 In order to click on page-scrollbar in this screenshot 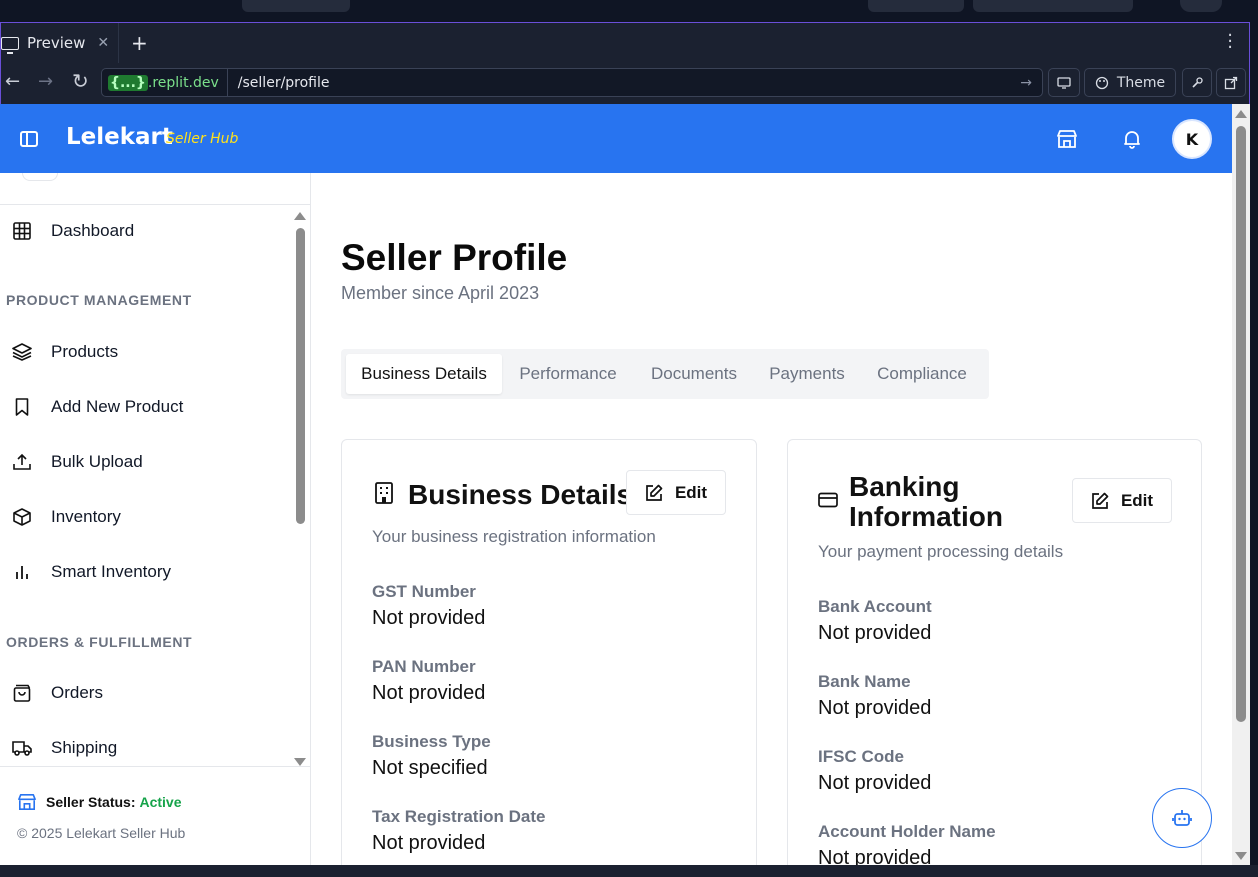, I will do `click(1241, 484)`.